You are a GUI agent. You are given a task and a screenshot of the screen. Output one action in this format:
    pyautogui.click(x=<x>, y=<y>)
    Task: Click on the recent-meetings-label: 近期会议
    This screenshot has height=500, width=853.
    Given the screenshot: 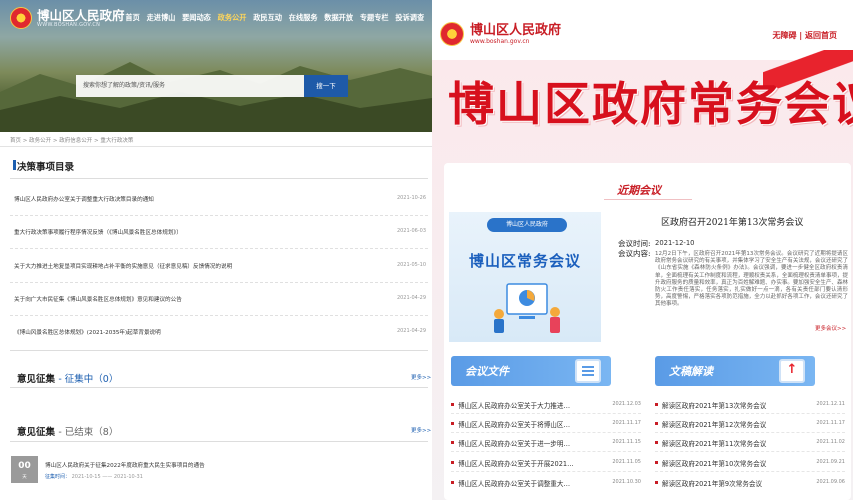 What is the action you would take?
    pyautogui.click(x=639, y=190)
    